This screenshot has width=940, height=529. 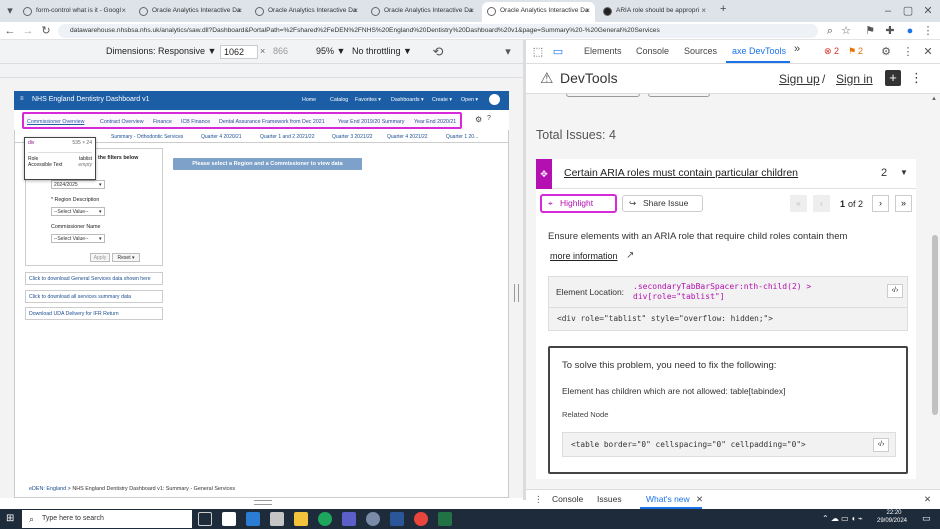 I want to click on reload-icon: ↻, so click(x=46, y=31).